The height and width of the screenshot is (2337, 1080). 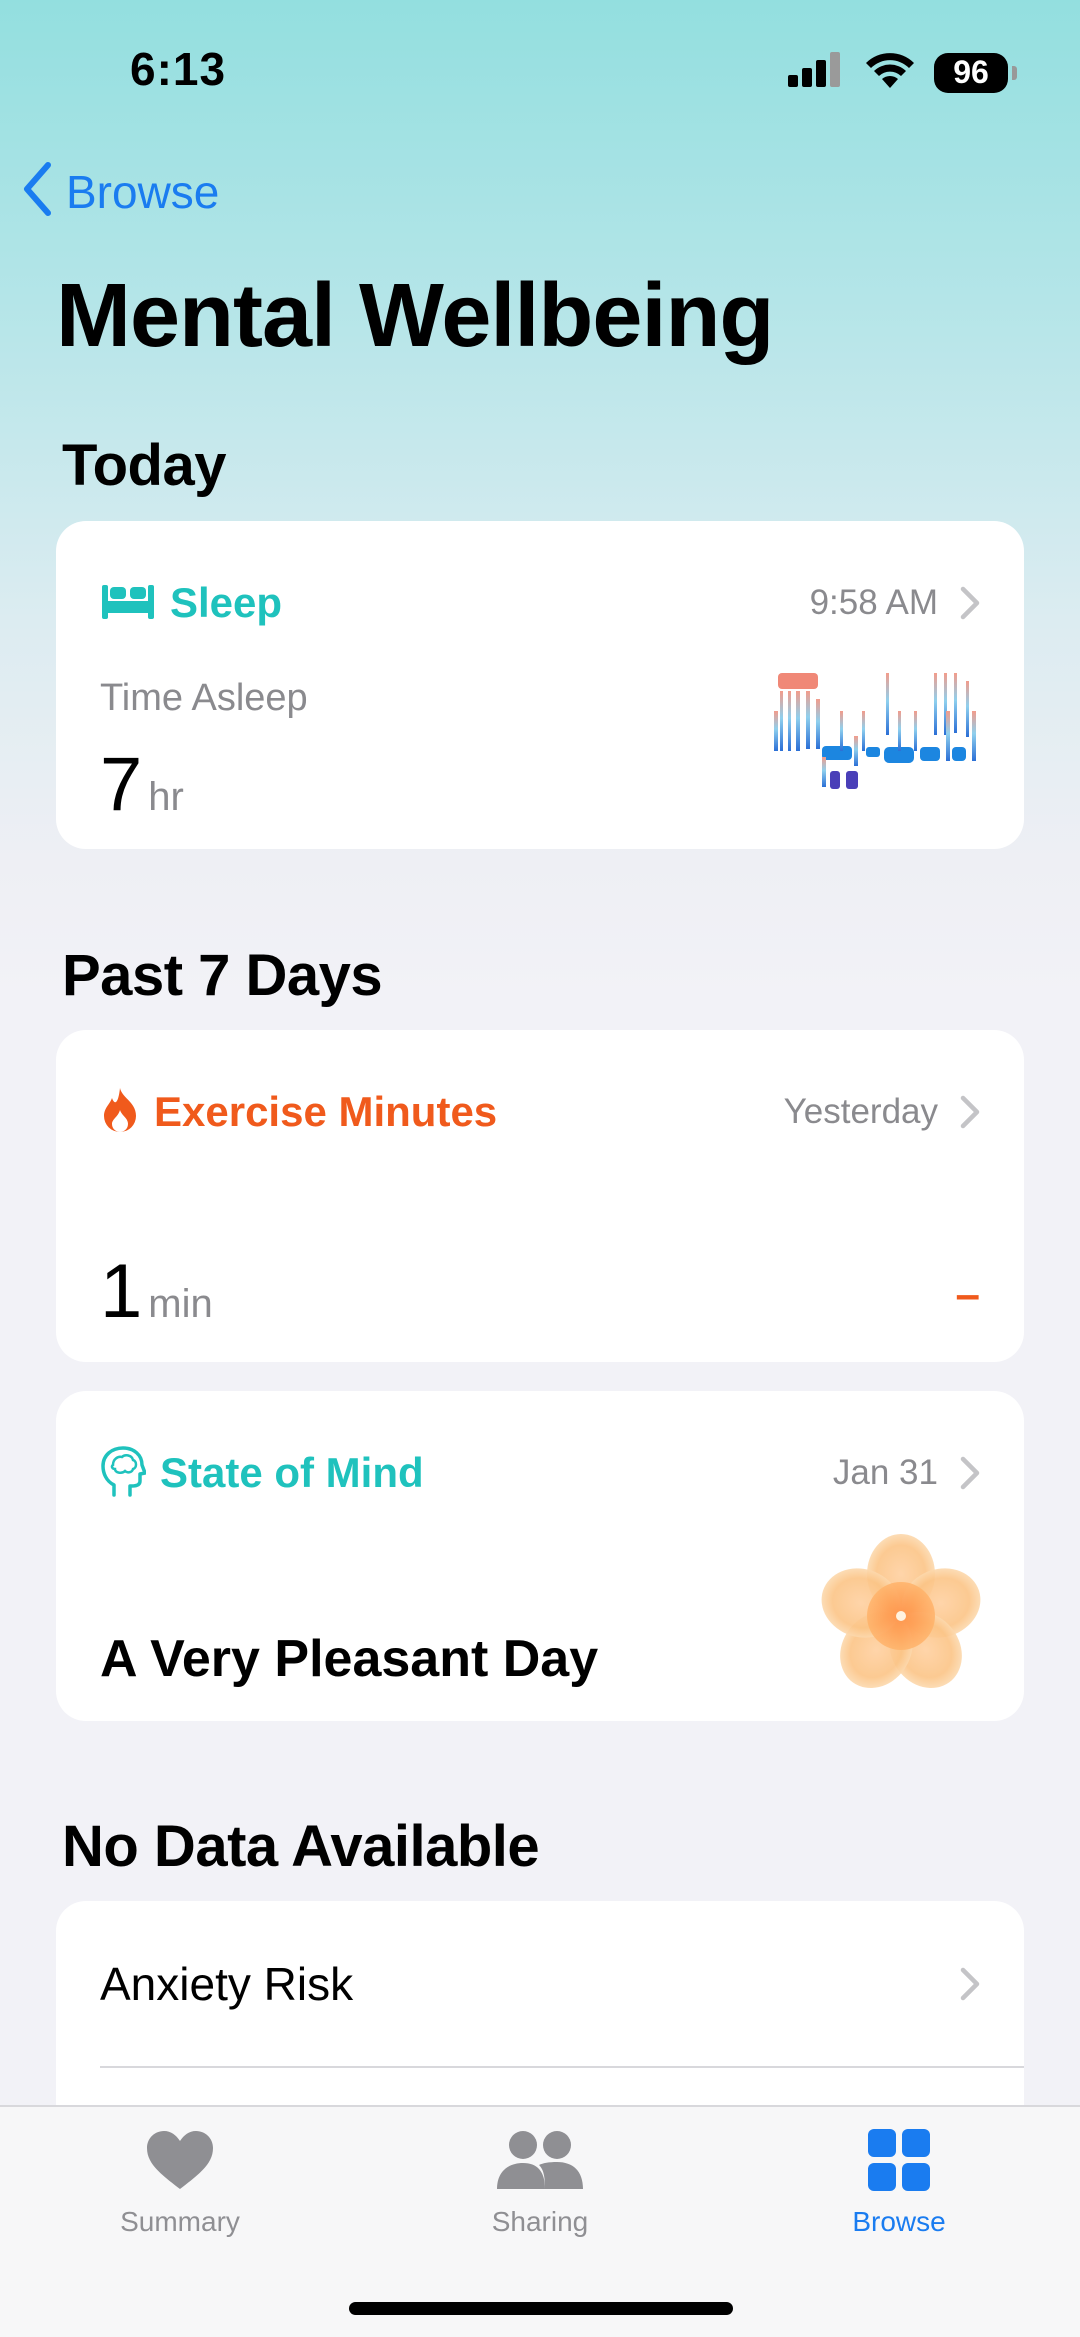 I want to click on state-of-mind-summary: A Very Pleasant Day, so click(x=349, y=1659).